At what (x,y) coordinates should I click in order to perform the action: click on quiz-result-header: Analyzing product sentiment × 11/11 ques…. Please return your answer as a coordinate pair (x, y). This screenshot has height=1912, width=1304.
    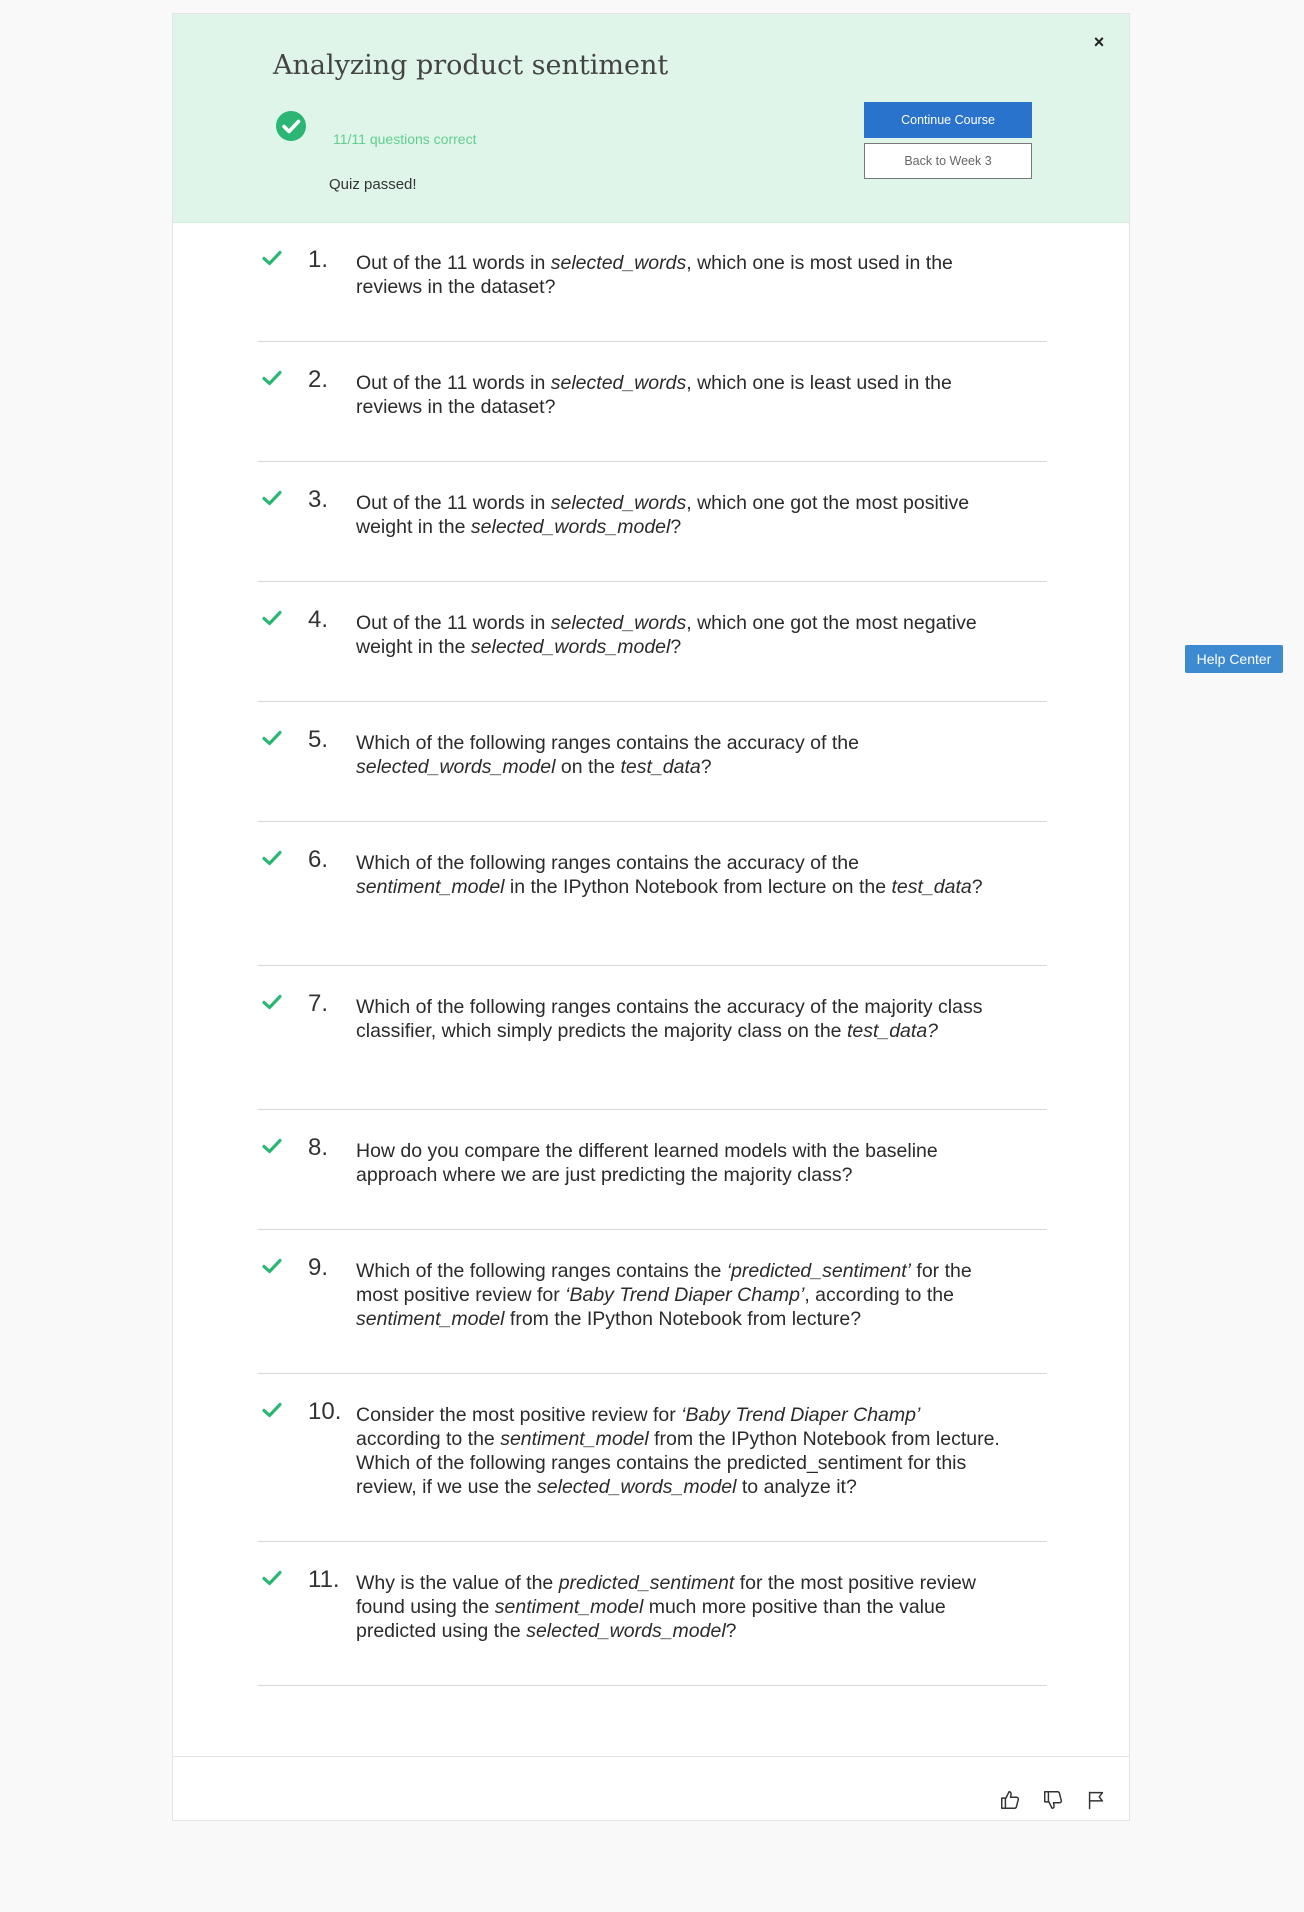
    Looking at the image, I should click on (651, 118).